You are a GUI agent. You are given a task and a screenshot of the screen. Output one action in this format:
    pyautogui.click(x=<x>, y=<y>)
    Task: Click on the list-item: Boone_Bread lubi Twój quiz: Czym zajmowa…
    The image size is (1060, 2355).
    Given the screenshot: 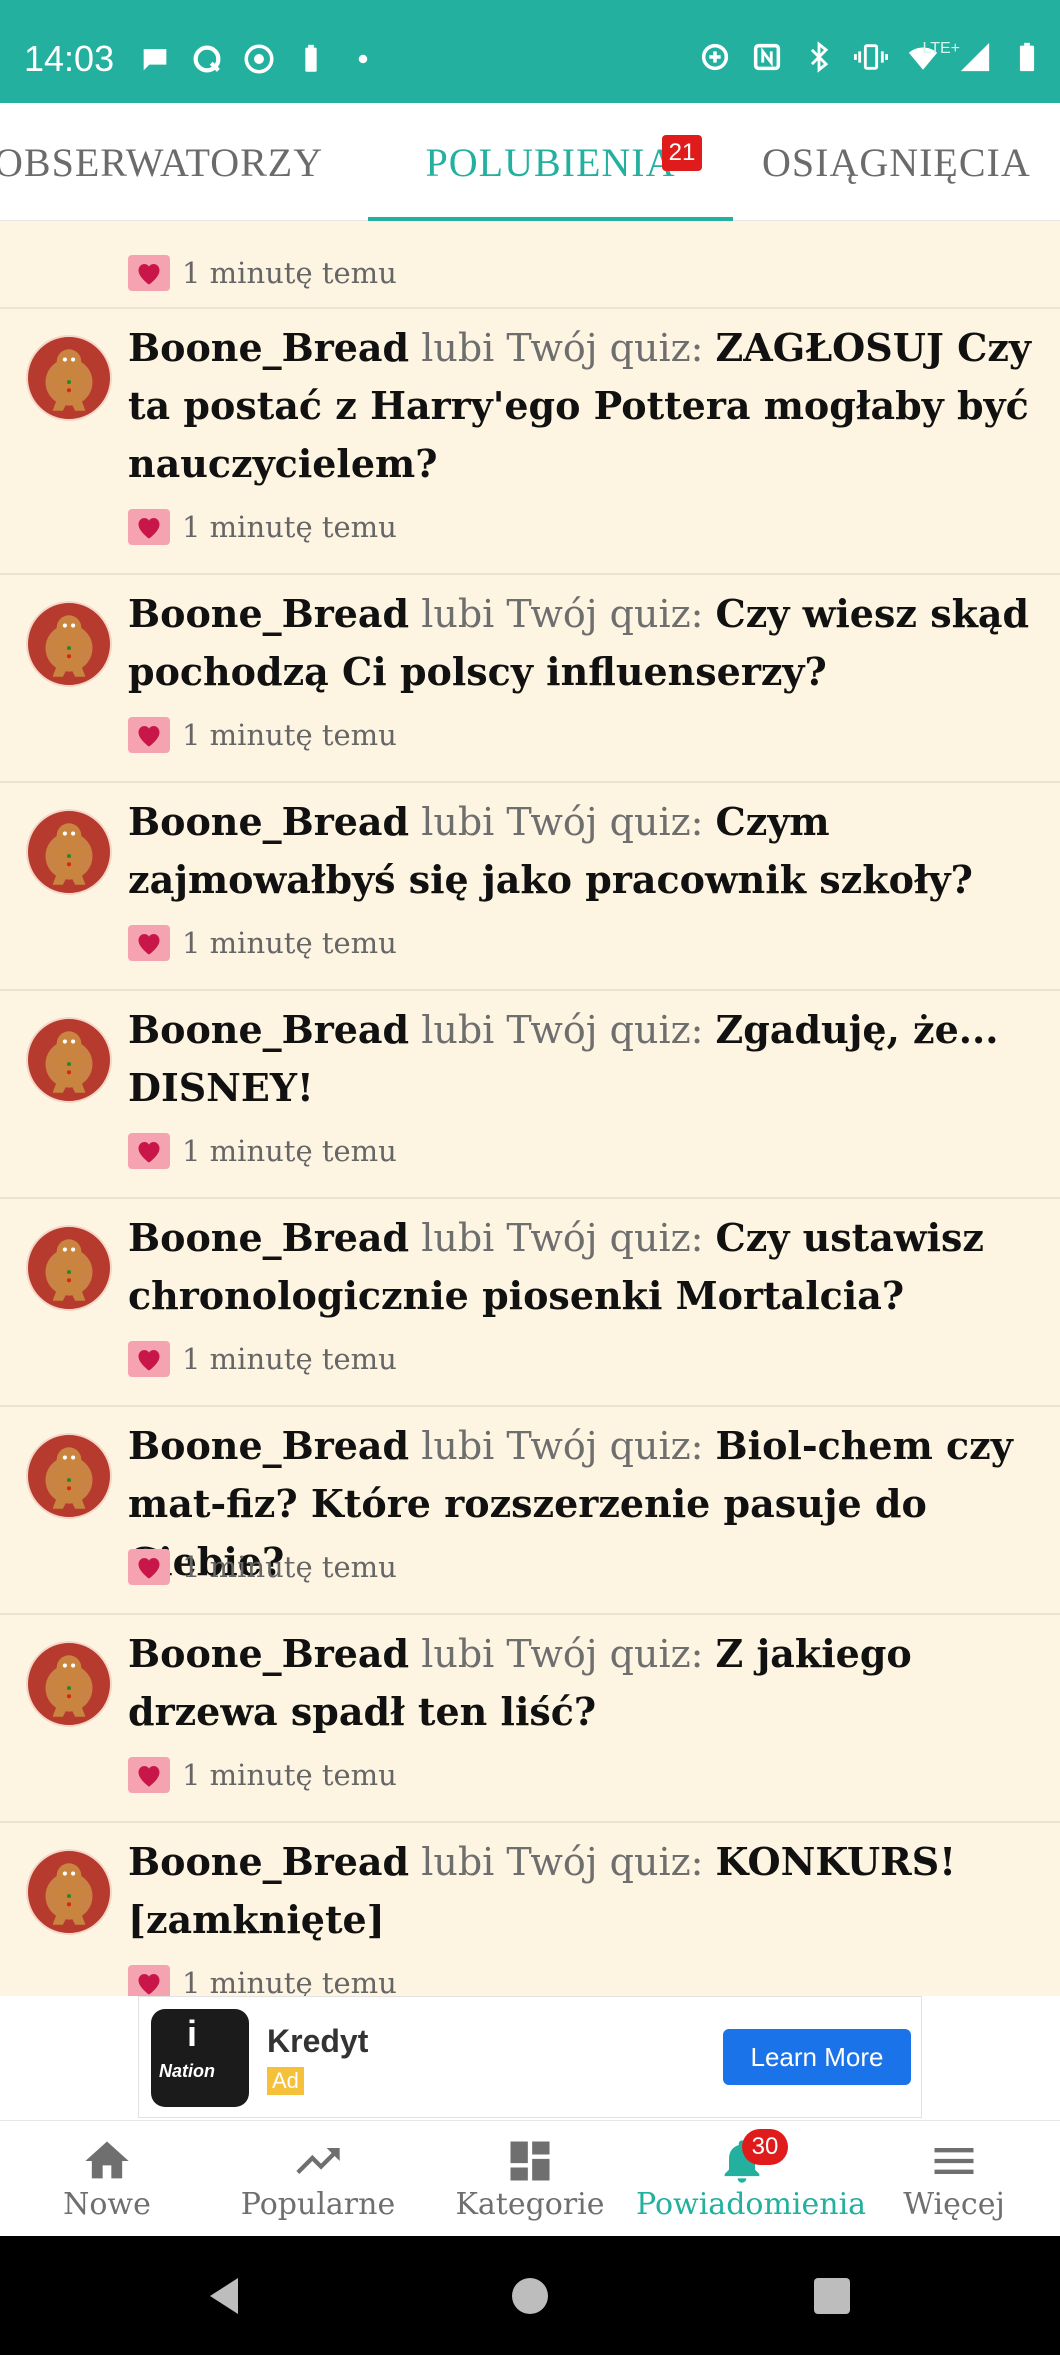 What is the action you would take?
    pyautogui.click(x=530, y=887)
    